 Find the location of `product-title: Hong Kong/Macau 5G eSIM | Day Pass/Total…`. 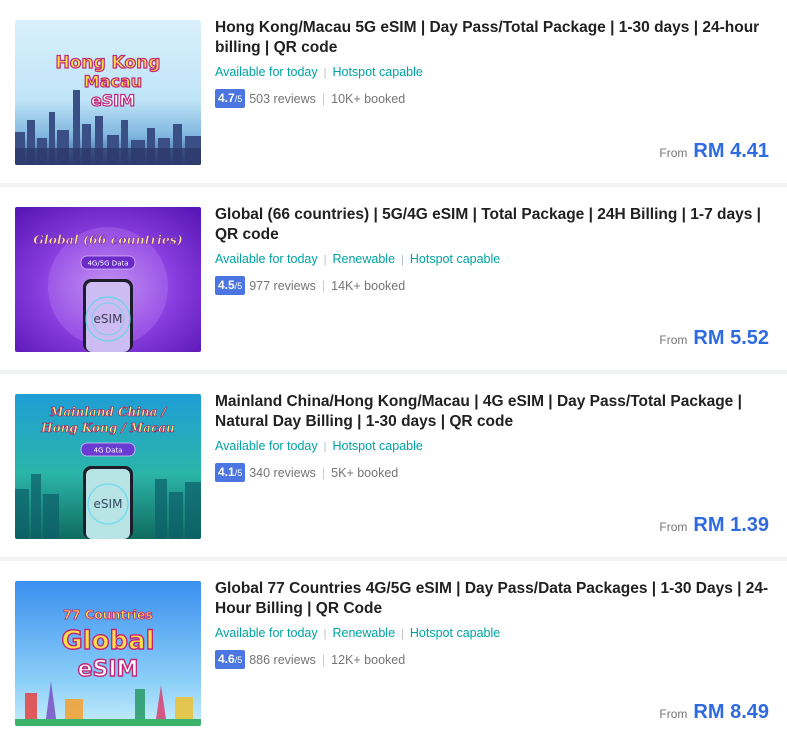

product-title: Hong Kong/Macau 5G eSIM | Day Pass/Total… is located at coordinates (492, 37).